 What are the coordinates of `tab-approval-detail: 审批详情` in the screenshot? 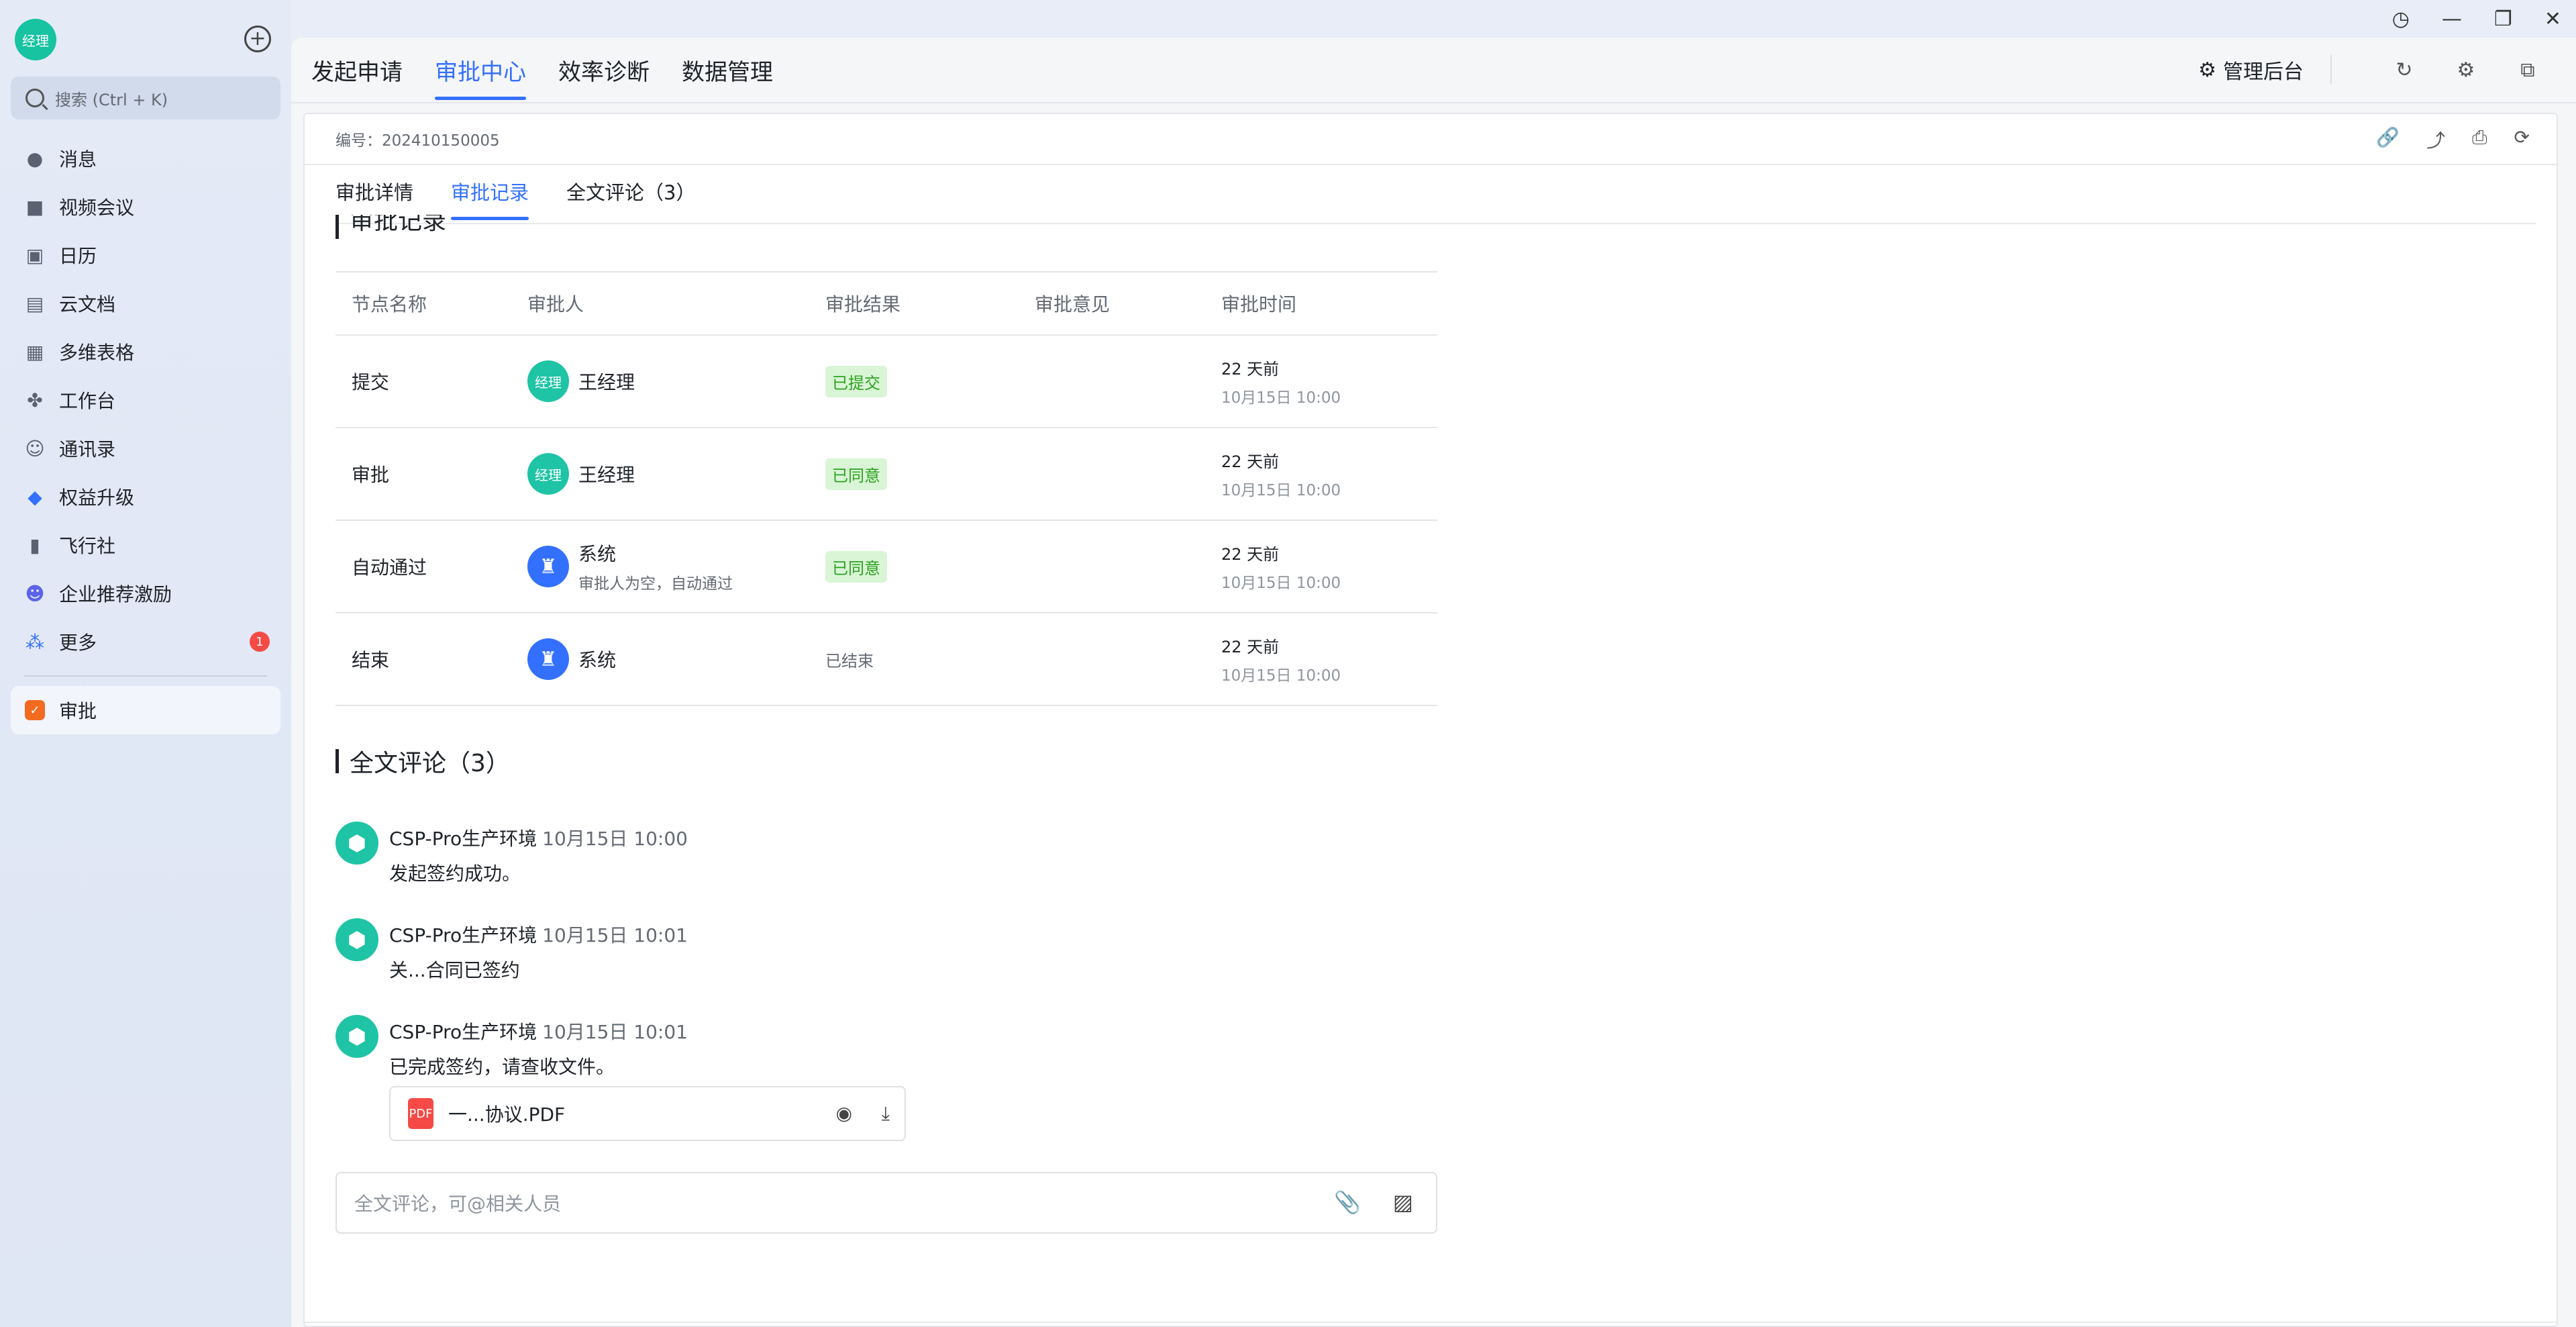 It's located at (374, 198).